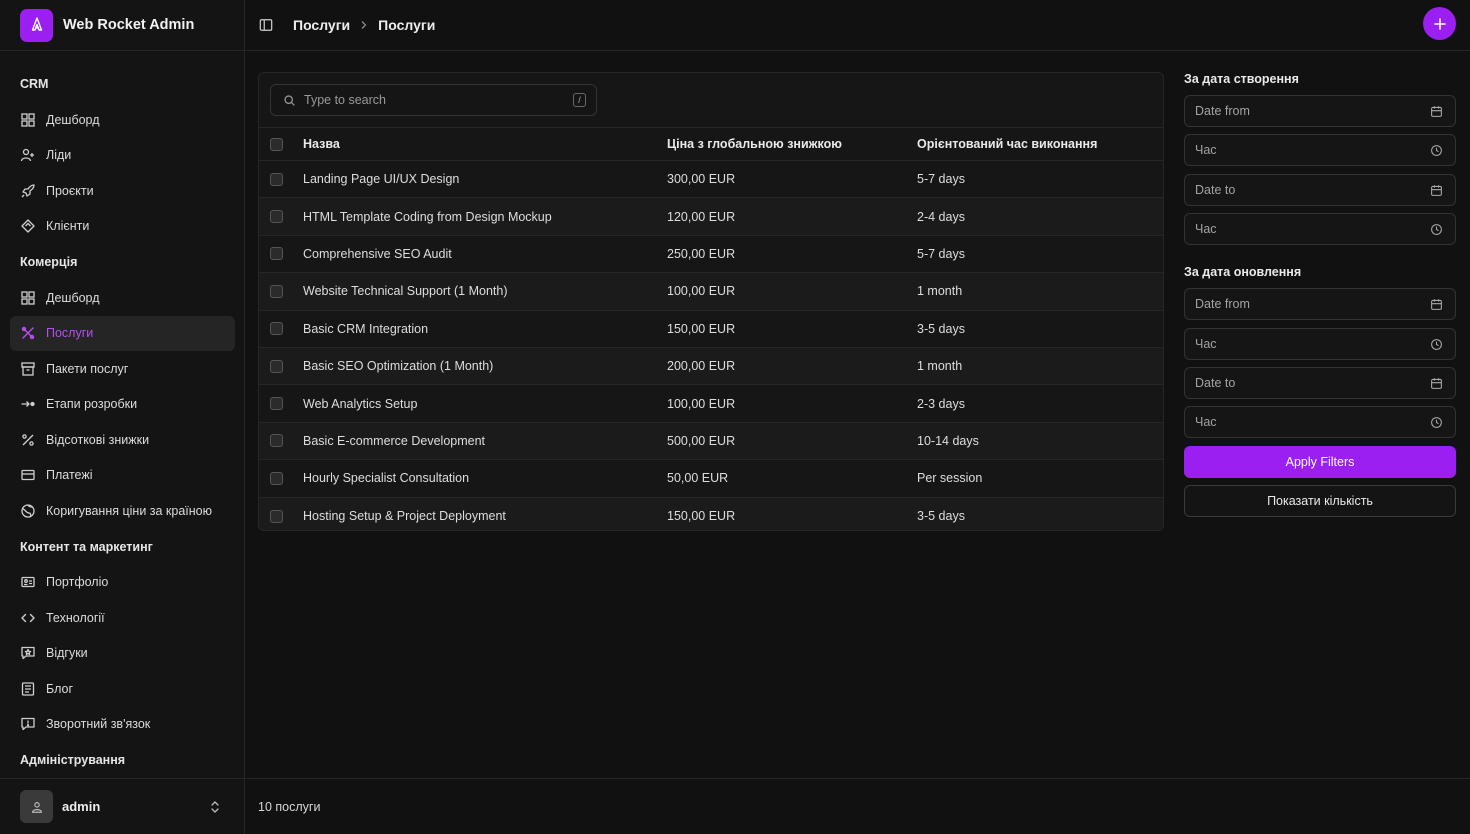 This screenshot has width=1470, height=834. Describe the element at coordinates (754, 144) in the screenshot. I see `column-header-price: Ціна з глобальною знижкою` at that location.